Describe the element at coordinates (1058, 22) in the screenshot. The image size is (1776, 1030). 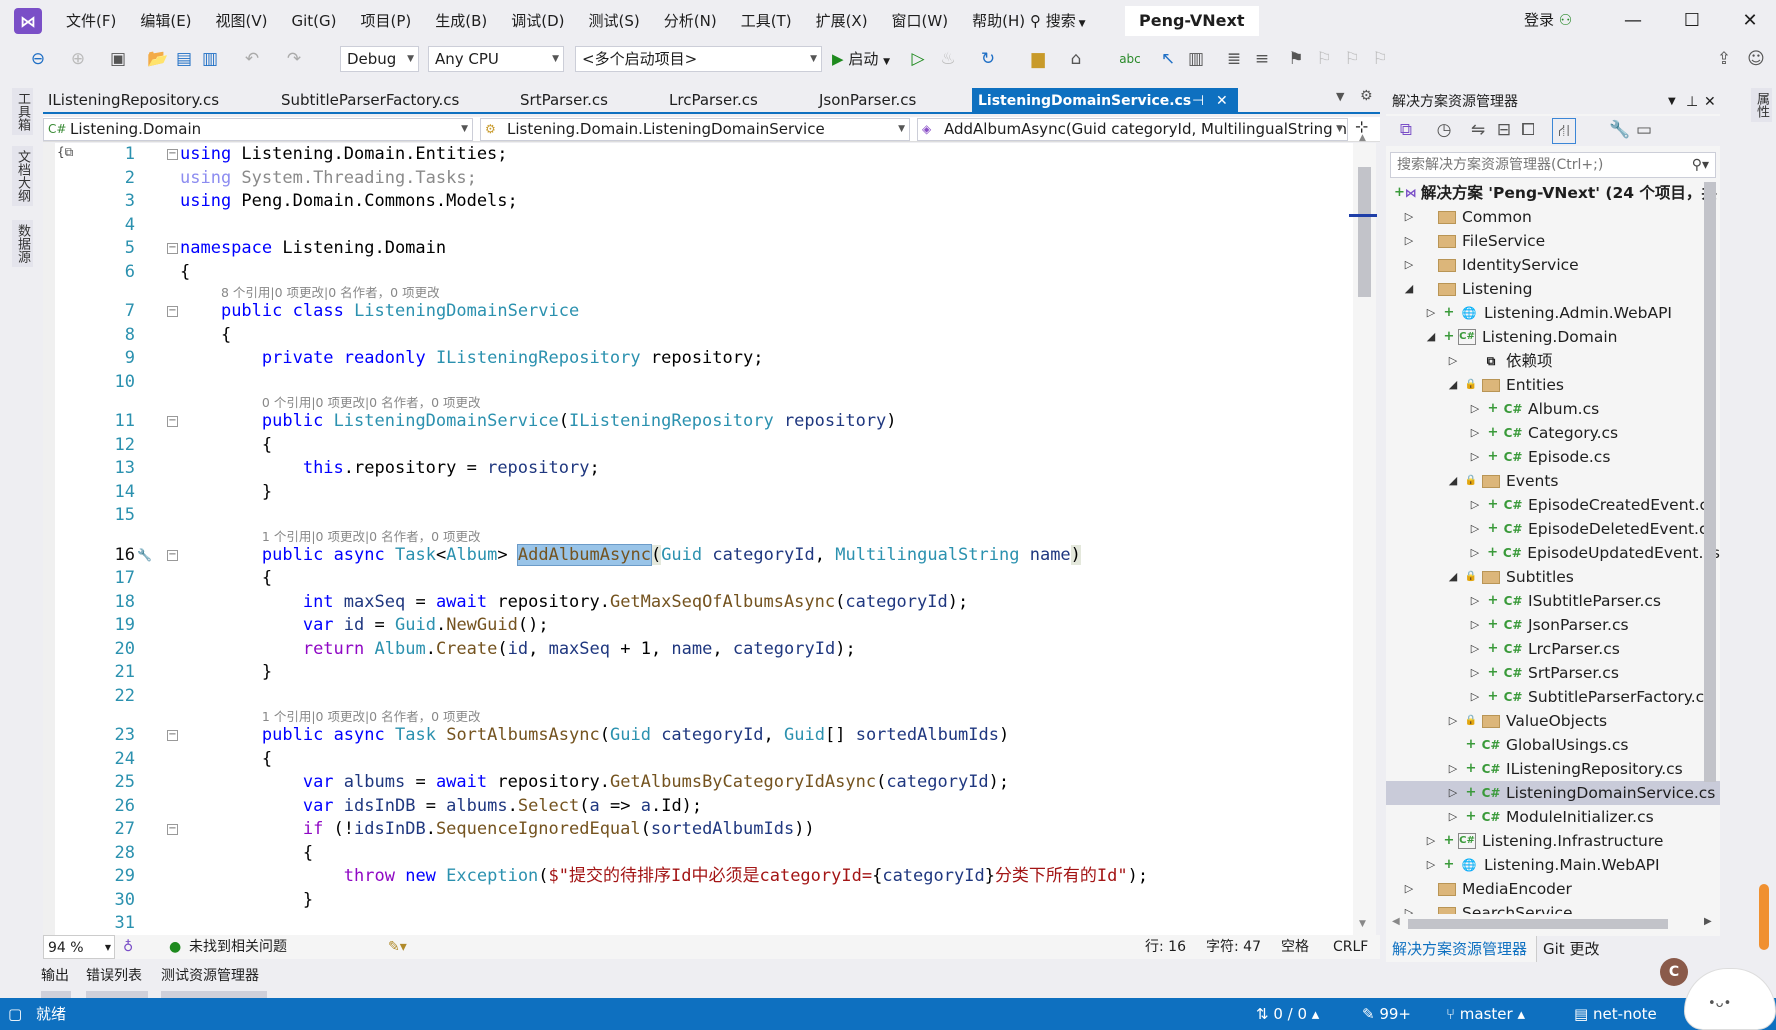
I see `search-button: ⚲ 搜索 ▼` at that location.